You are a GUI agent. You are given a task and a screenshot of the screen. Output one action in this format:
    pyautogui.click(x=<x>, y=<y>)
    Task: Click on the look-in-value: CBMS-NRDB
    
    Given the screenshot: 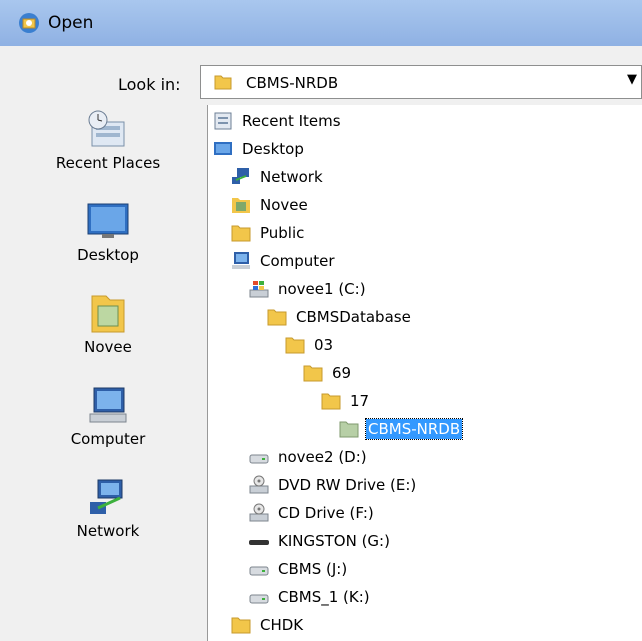 What is the action you would take?
    pyautogui.click(x=292, y=83)
    